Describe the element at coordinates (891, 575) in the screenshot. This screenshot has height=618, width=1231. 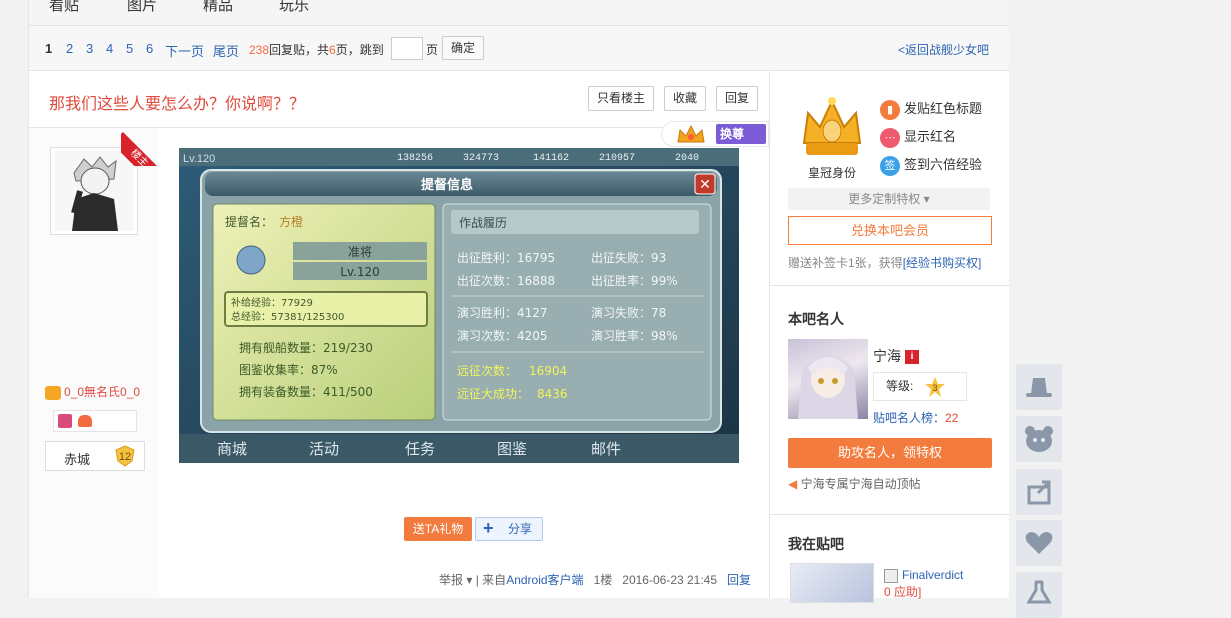
I see `user-icon` at that location.